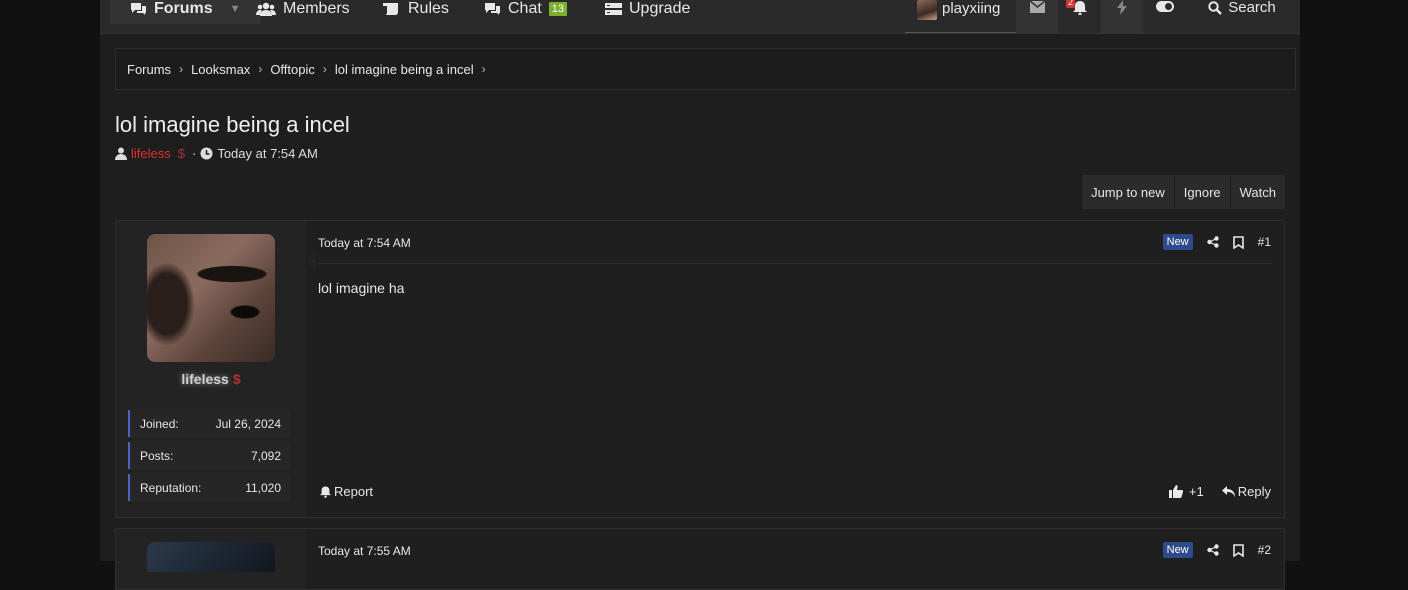 The height and width of the screenshot is (590, 1408). What do you see at coordinates (157, 455) in the screenshot?
I see `stat-label: Posts:` at bounding box center [157, 455].